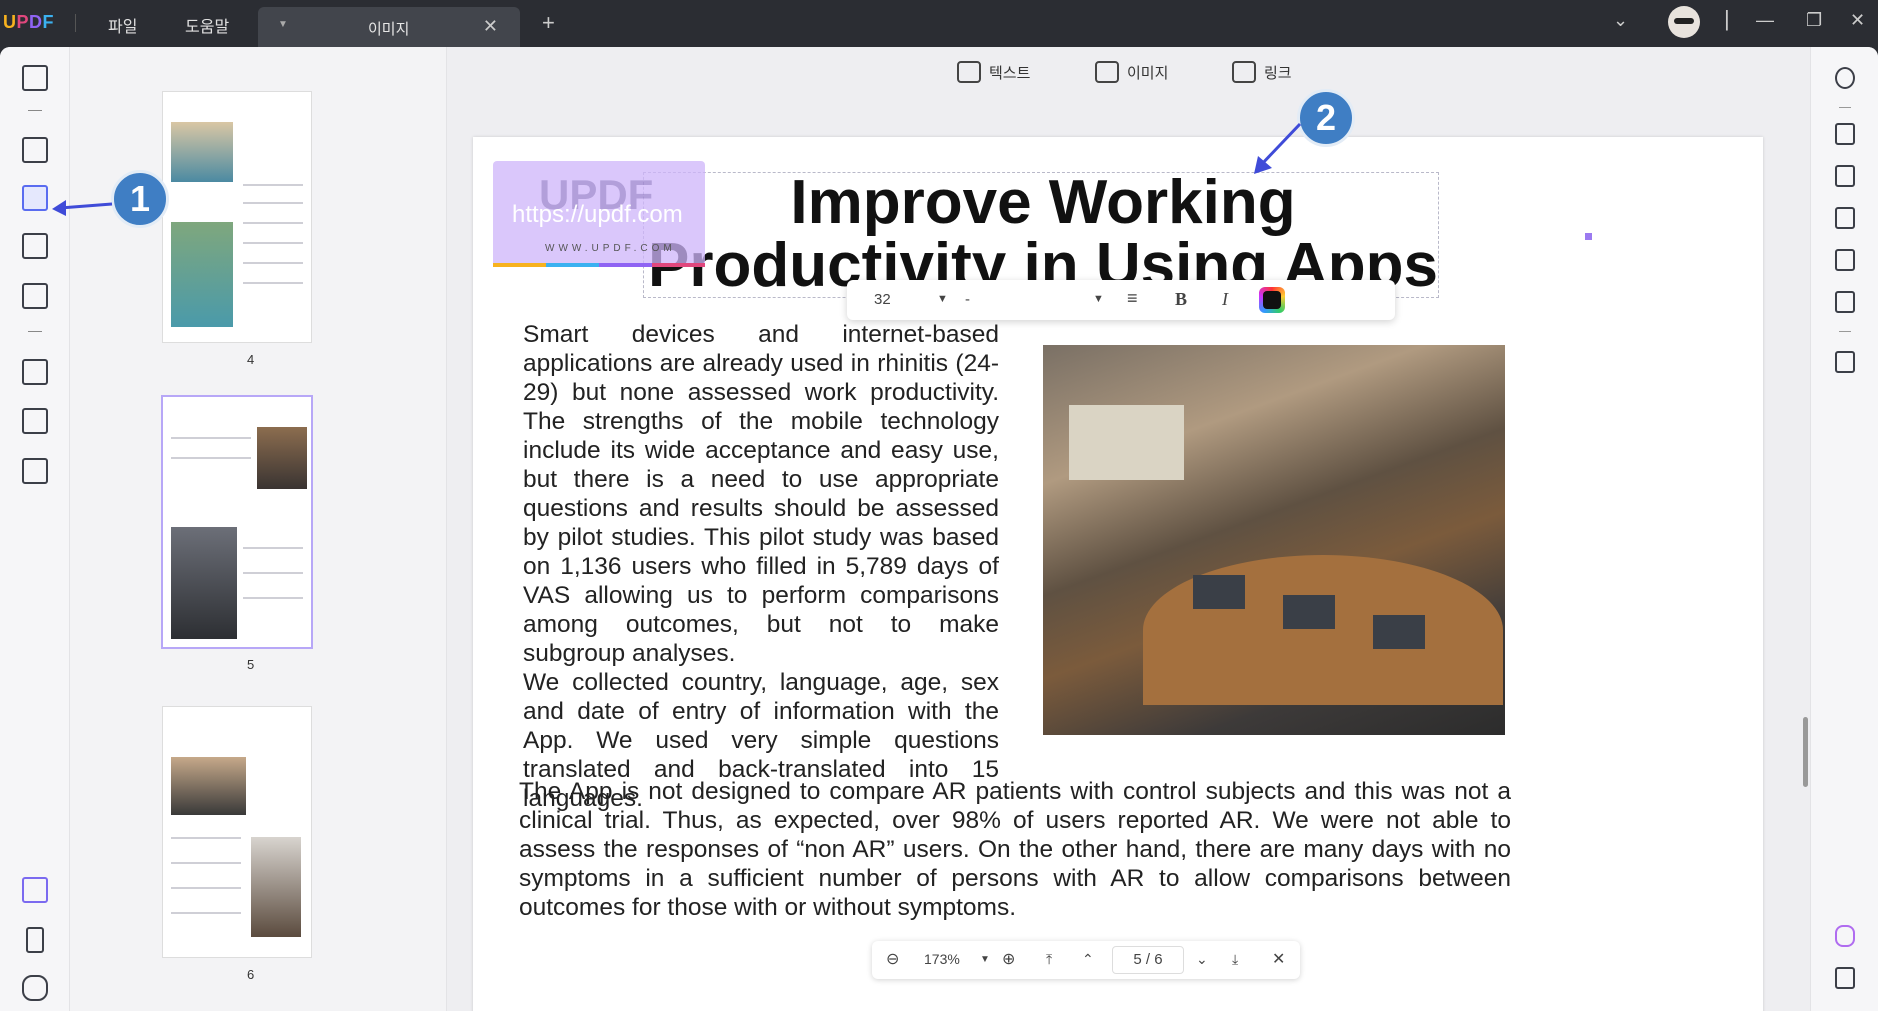 This screenshot has width=1878, height=1011. What do you see at coordinates (1225, 299) in the screenshot?
I see `italic-button: I` at bounding box center [1225, 299].